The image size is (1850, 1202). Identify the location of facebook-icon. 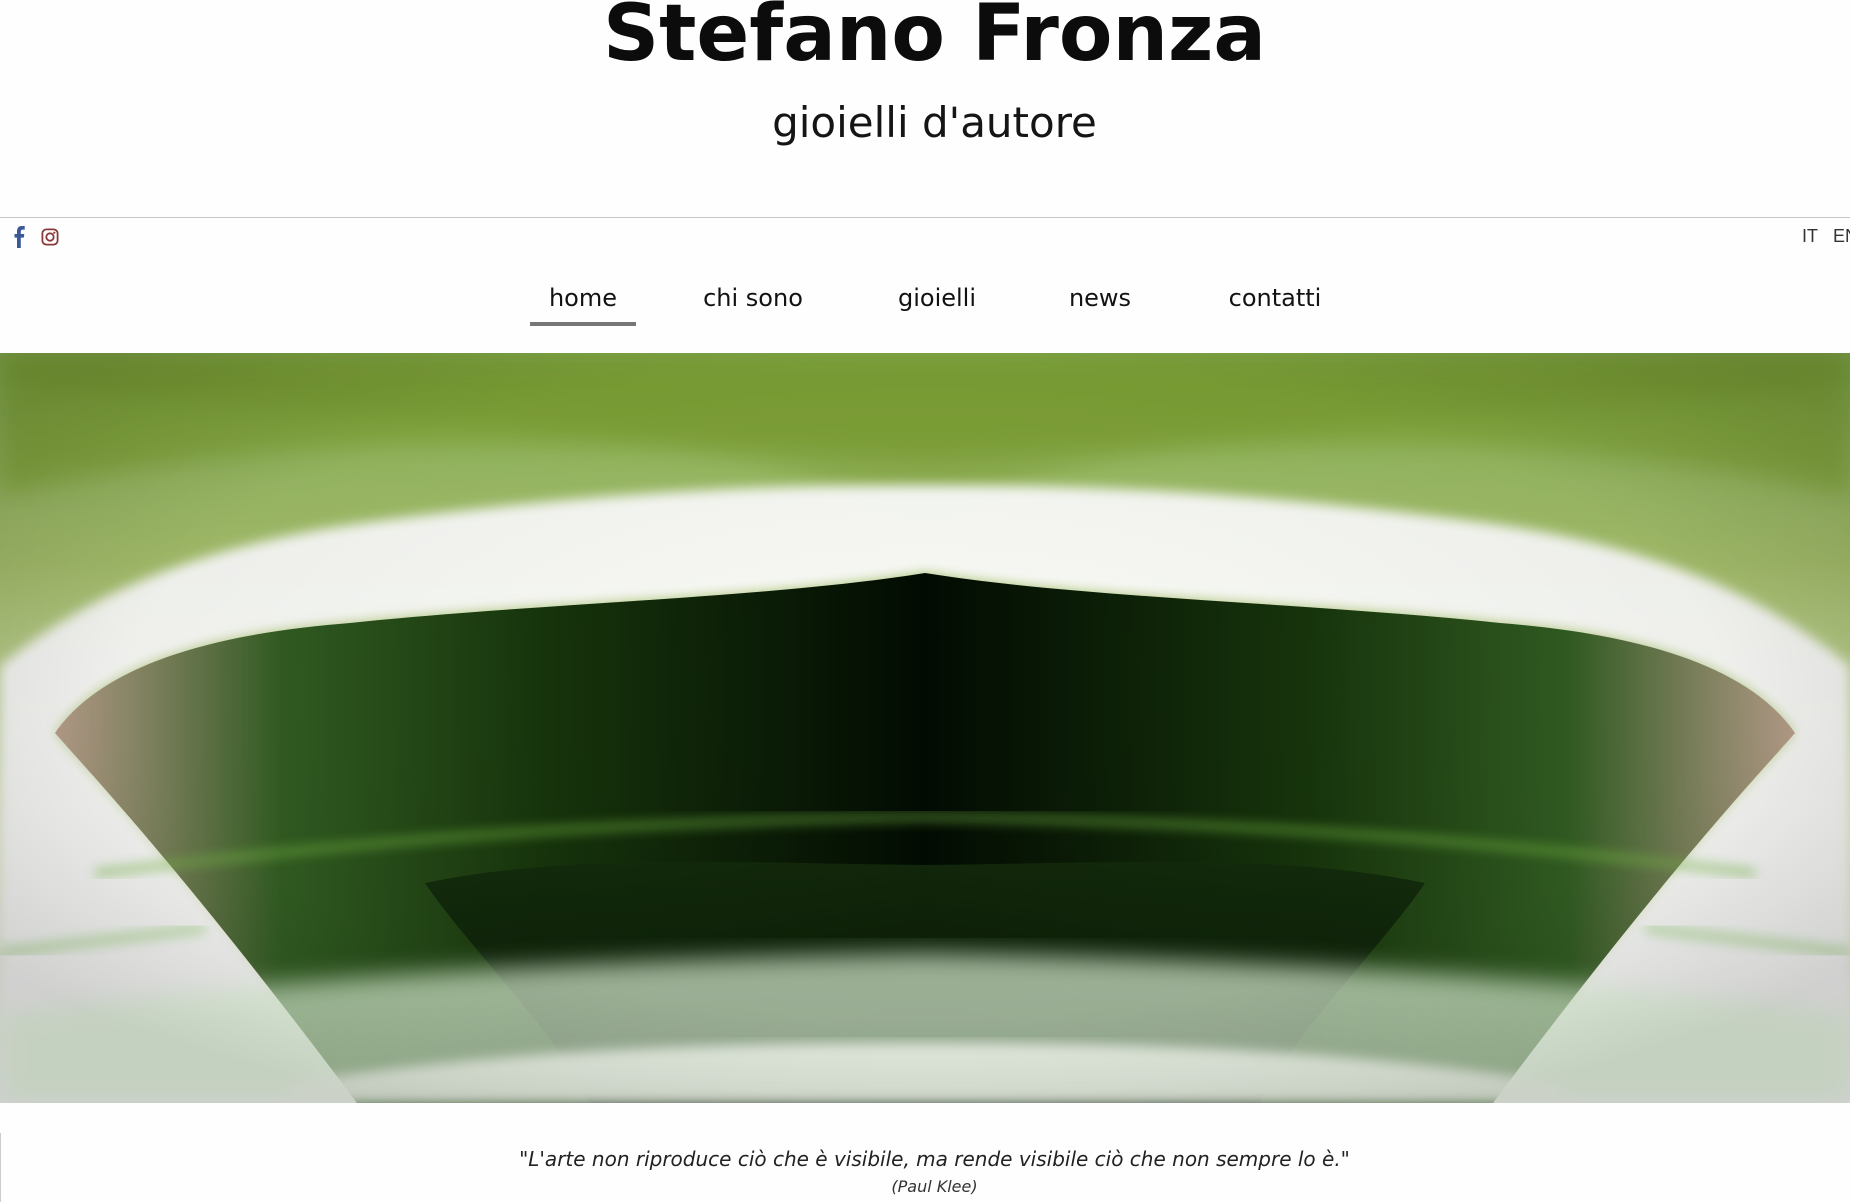
(20, 237).